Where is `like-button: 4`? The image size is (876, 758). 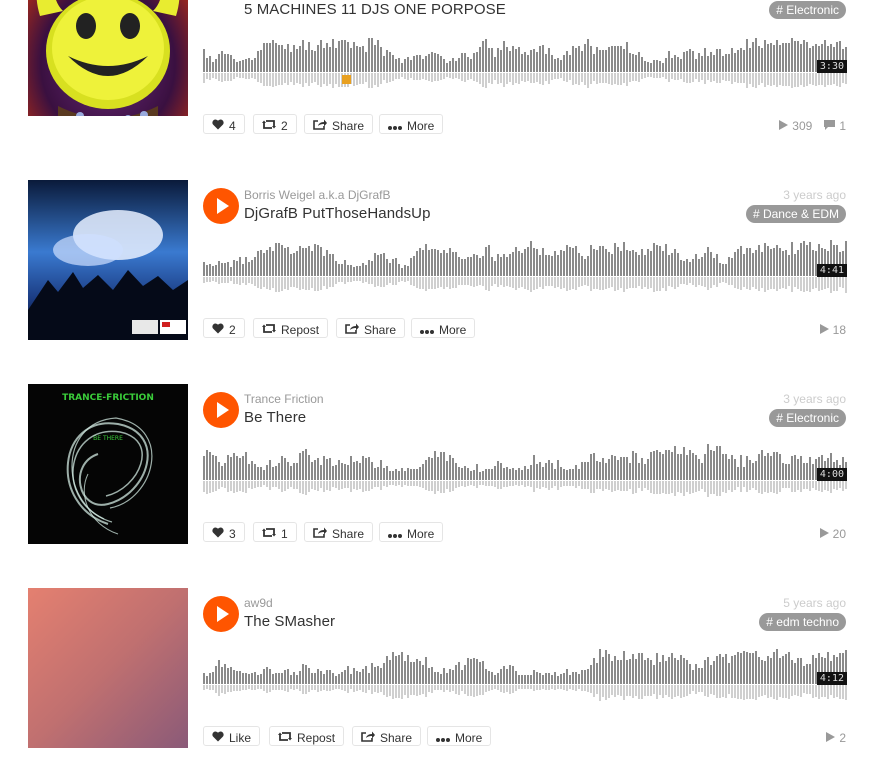
like-button: 4 is located at coordinates (224, 124).